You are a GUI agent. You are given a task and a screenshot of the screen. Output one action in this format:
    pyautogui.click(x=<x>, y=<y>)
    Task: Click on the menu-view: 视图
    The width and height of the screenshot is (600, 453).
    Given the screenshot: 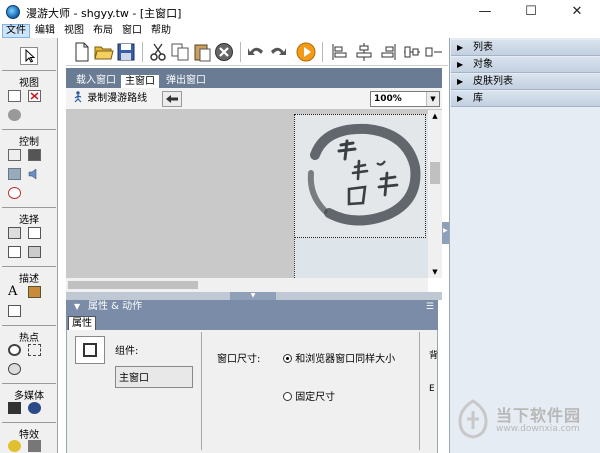 What is the action you would take?
    pyautogui.click(x=74, y=31)
    